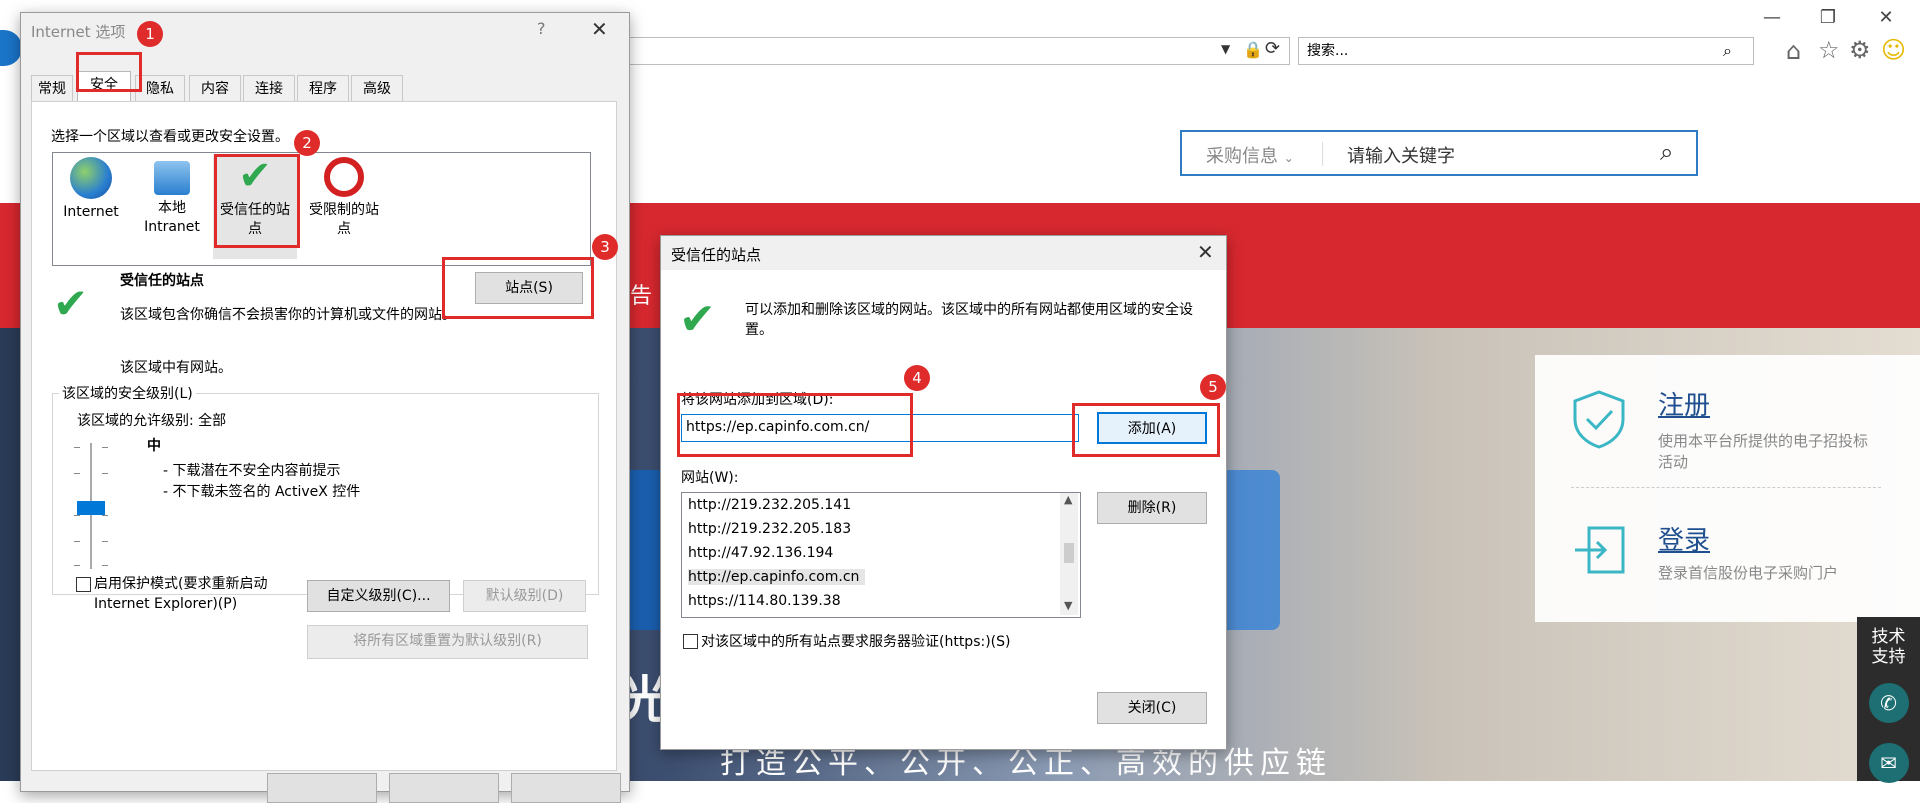 The width and height of the screenshot is (1920, 803). I want to click on list-item: http://219.232.205.141, so click(769, 505).